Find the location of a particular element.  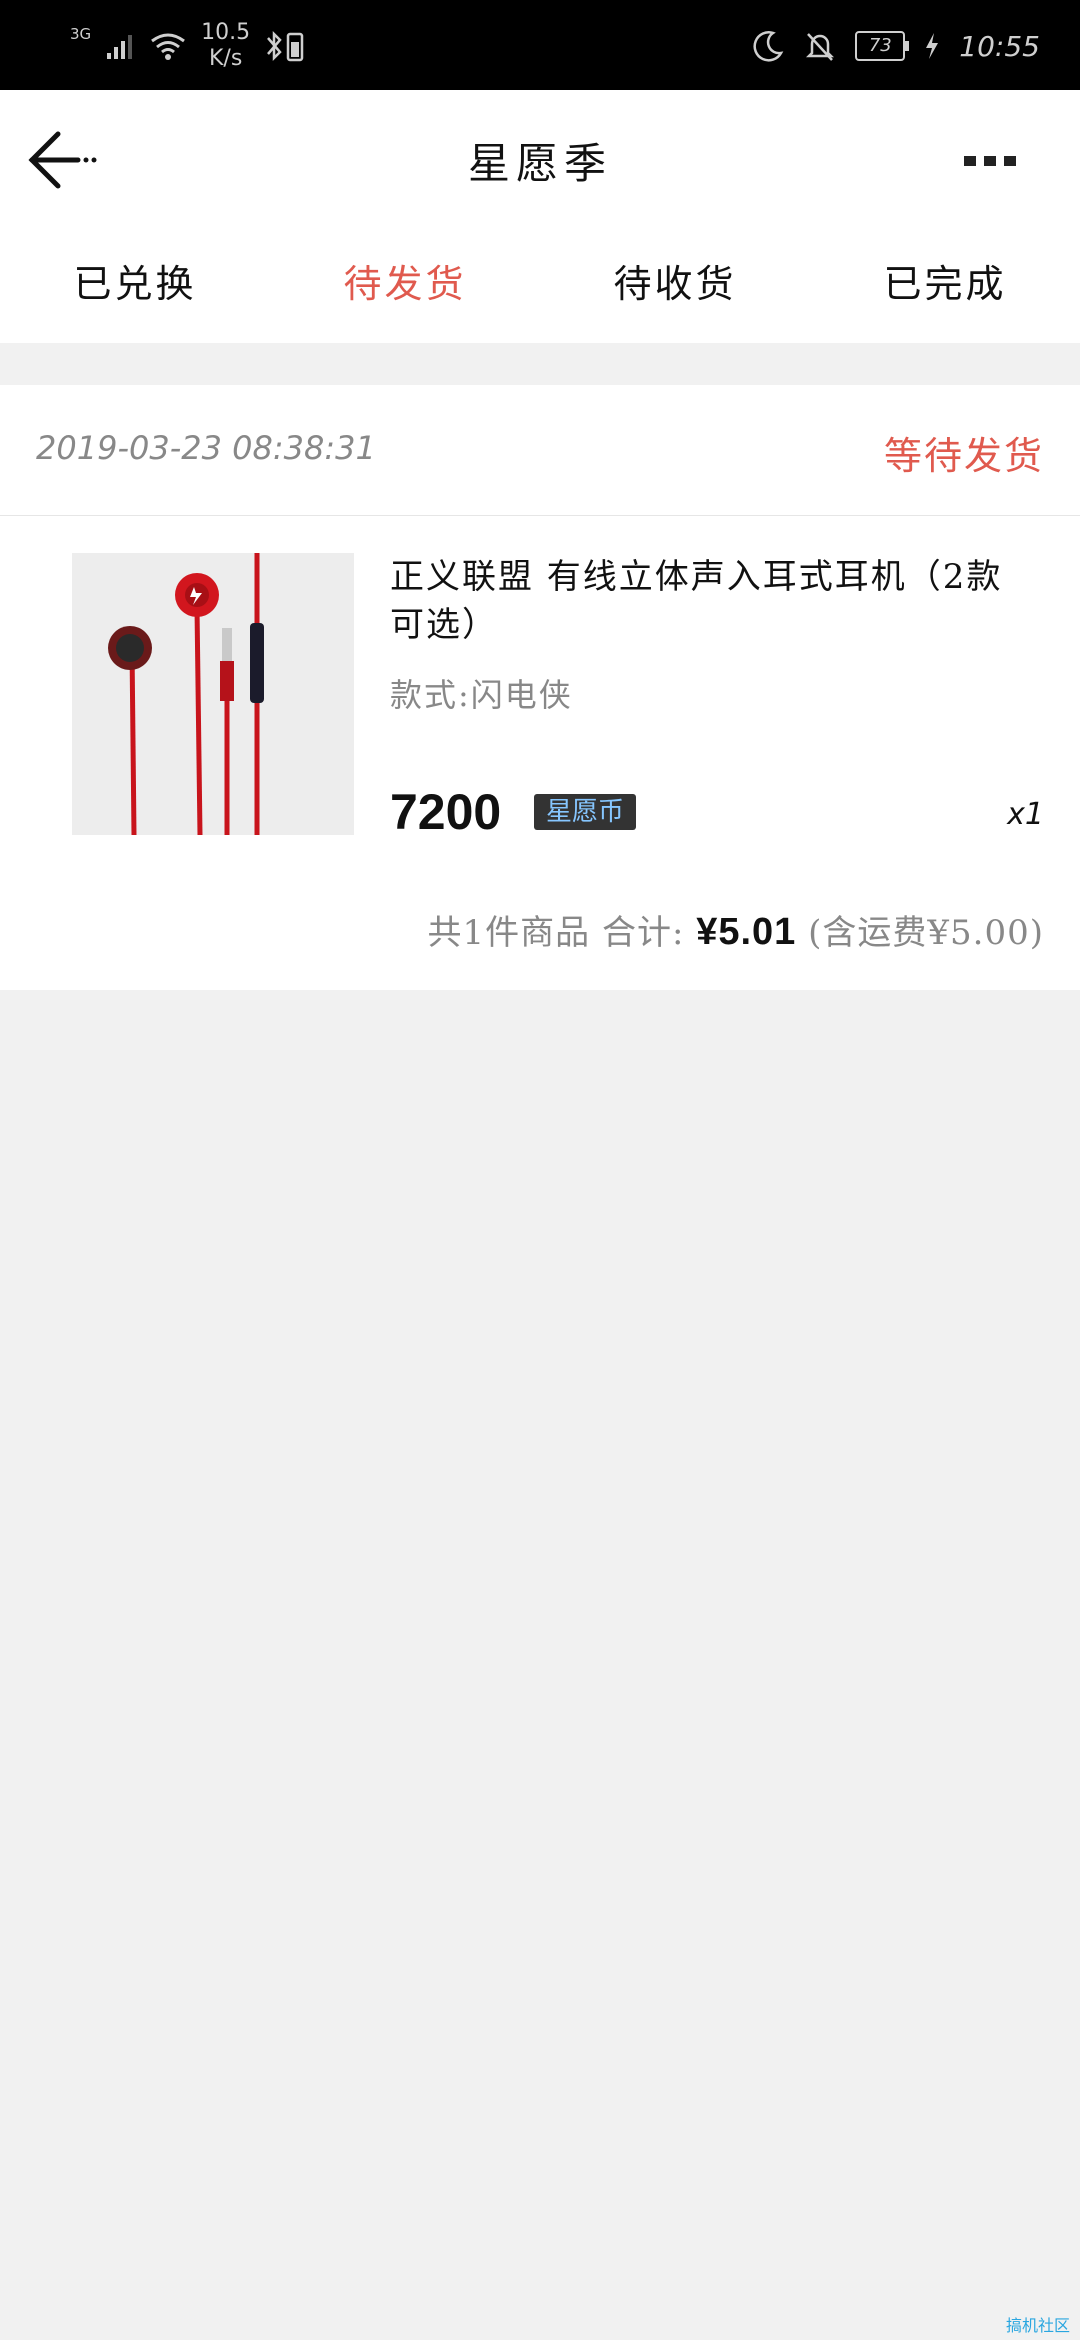

network-type: 3G is located at coordinates (81, 34).